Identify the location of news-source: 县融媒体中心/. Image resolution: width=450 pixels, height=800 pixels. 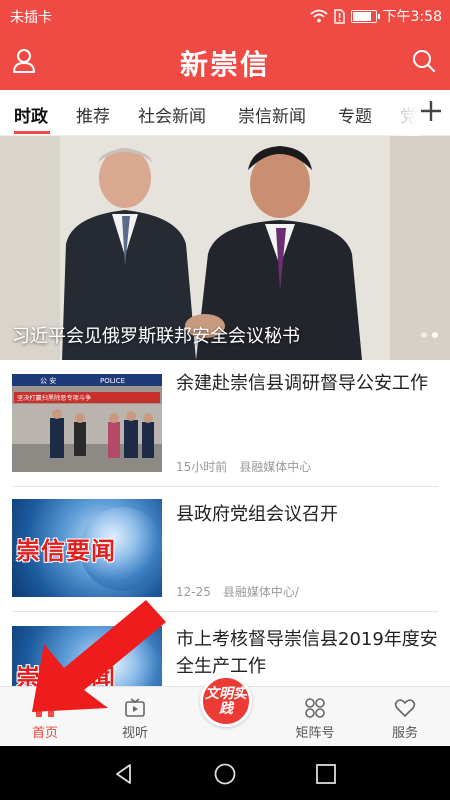
(260, 592).